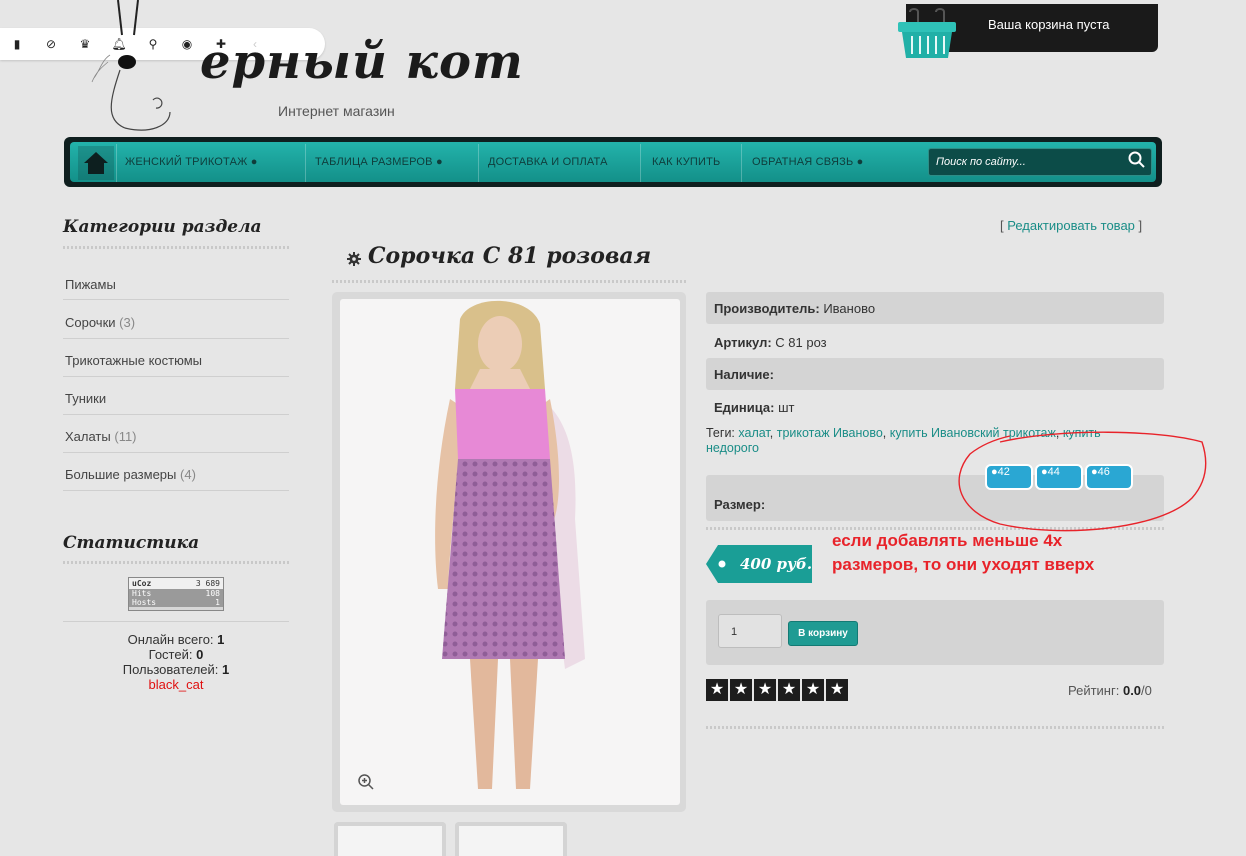  Describe the element at coordinates (51, 44) in the screenshot. I see `block-icon: ⊘` at that location.